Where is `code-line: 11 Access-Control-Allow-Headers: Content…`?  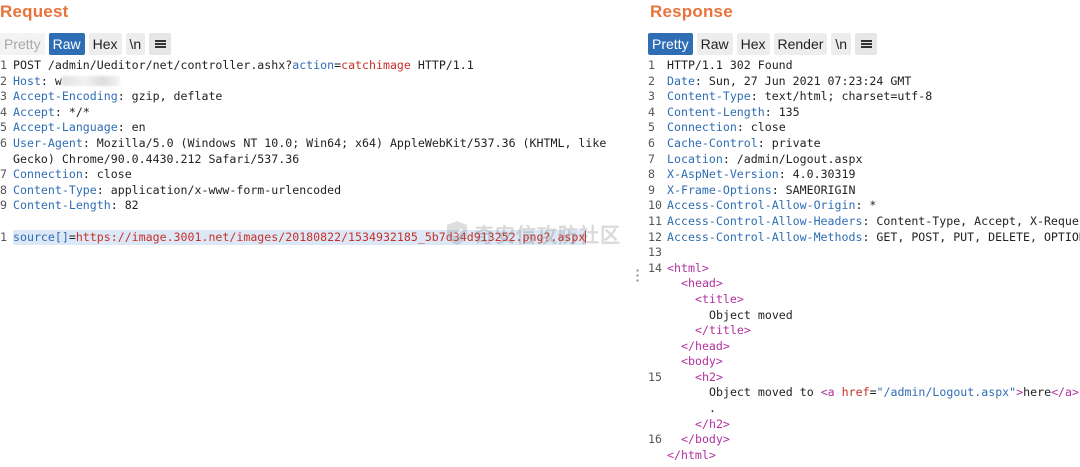 code-line: 11 Access-Control-Allow-Headers: Content… is located at coordinates (864, 220).